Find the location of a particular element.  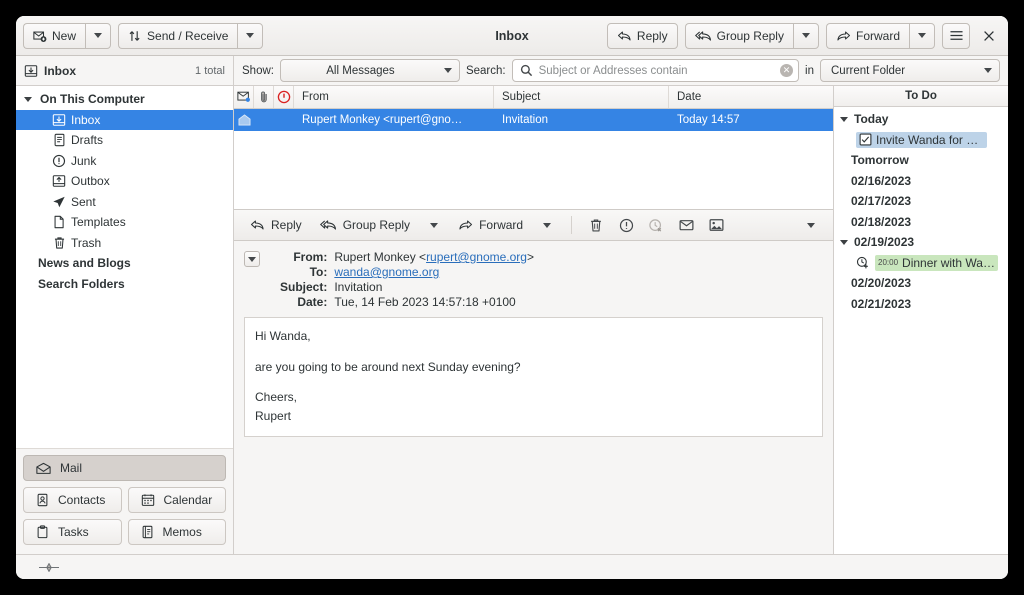

show-filter-value: All Messages is located at coordinates (360, 70).